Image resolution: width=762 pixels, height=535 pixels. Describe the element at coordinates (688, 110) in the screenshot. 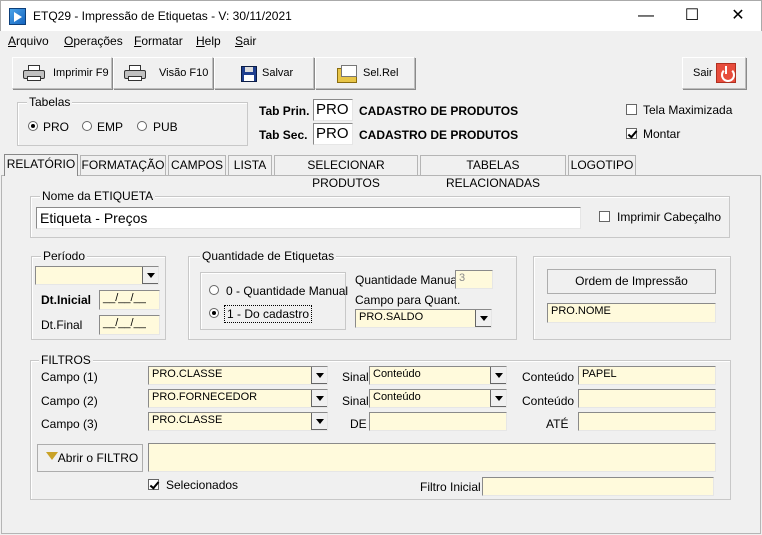

I see `tela-maximizada-label: Tela Maximizada` at that location.